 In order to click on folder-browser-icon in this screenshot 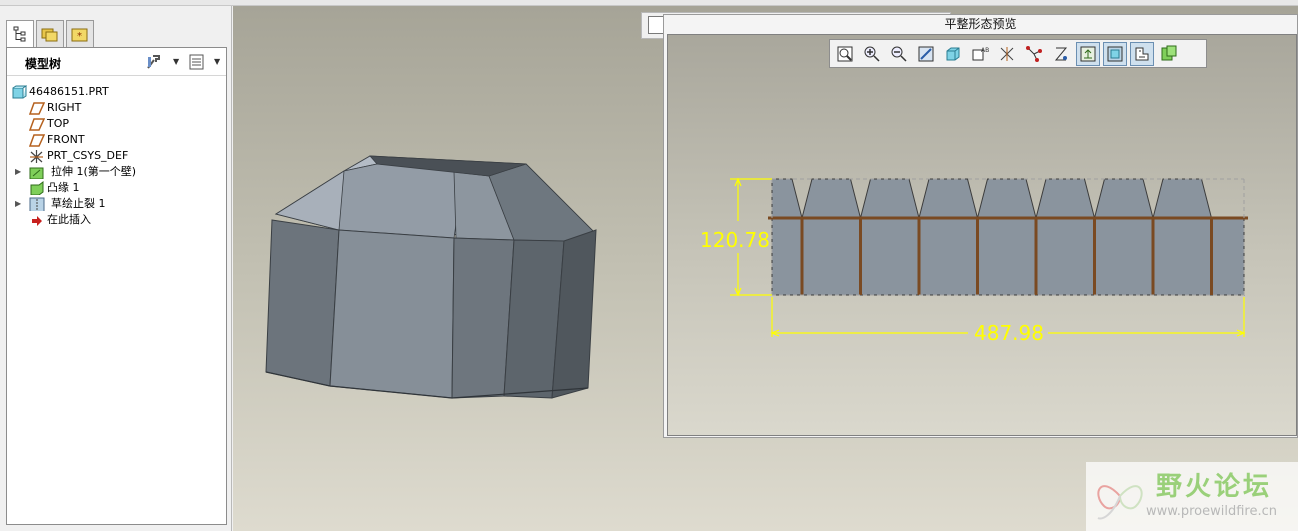, I will do `click(49, 35)`.